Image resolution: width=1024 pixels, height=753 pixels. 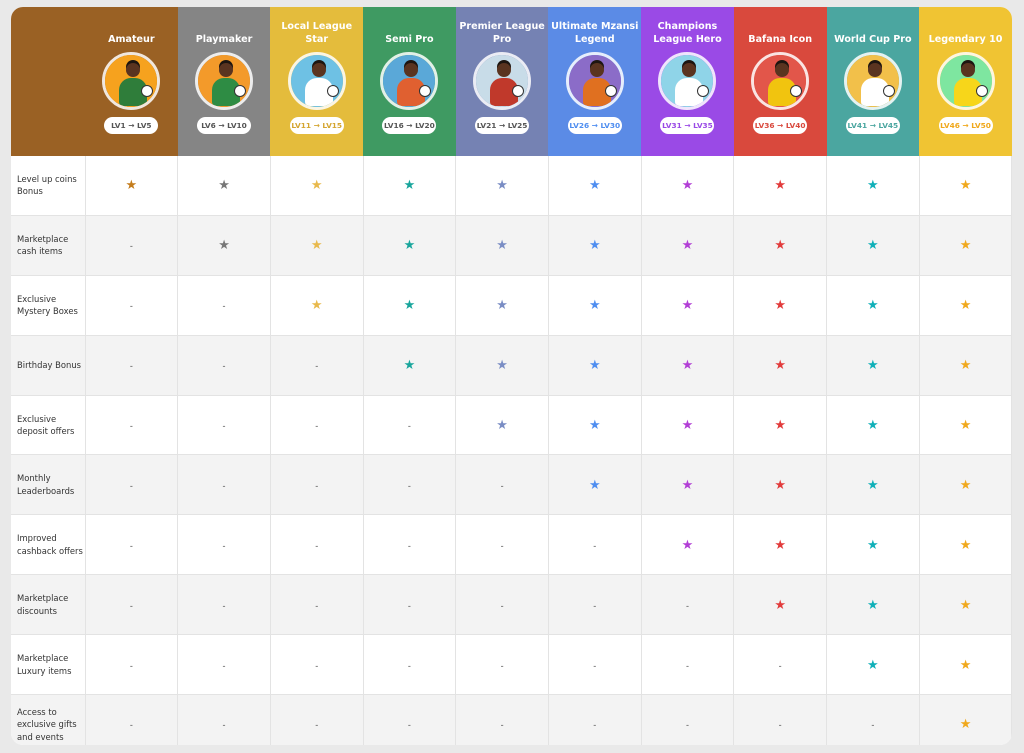 What do you see at coordinates (48, 605) in the screenshot?
I see `benefit-label: Marketplace discounts` at bounding box center [48, 605].